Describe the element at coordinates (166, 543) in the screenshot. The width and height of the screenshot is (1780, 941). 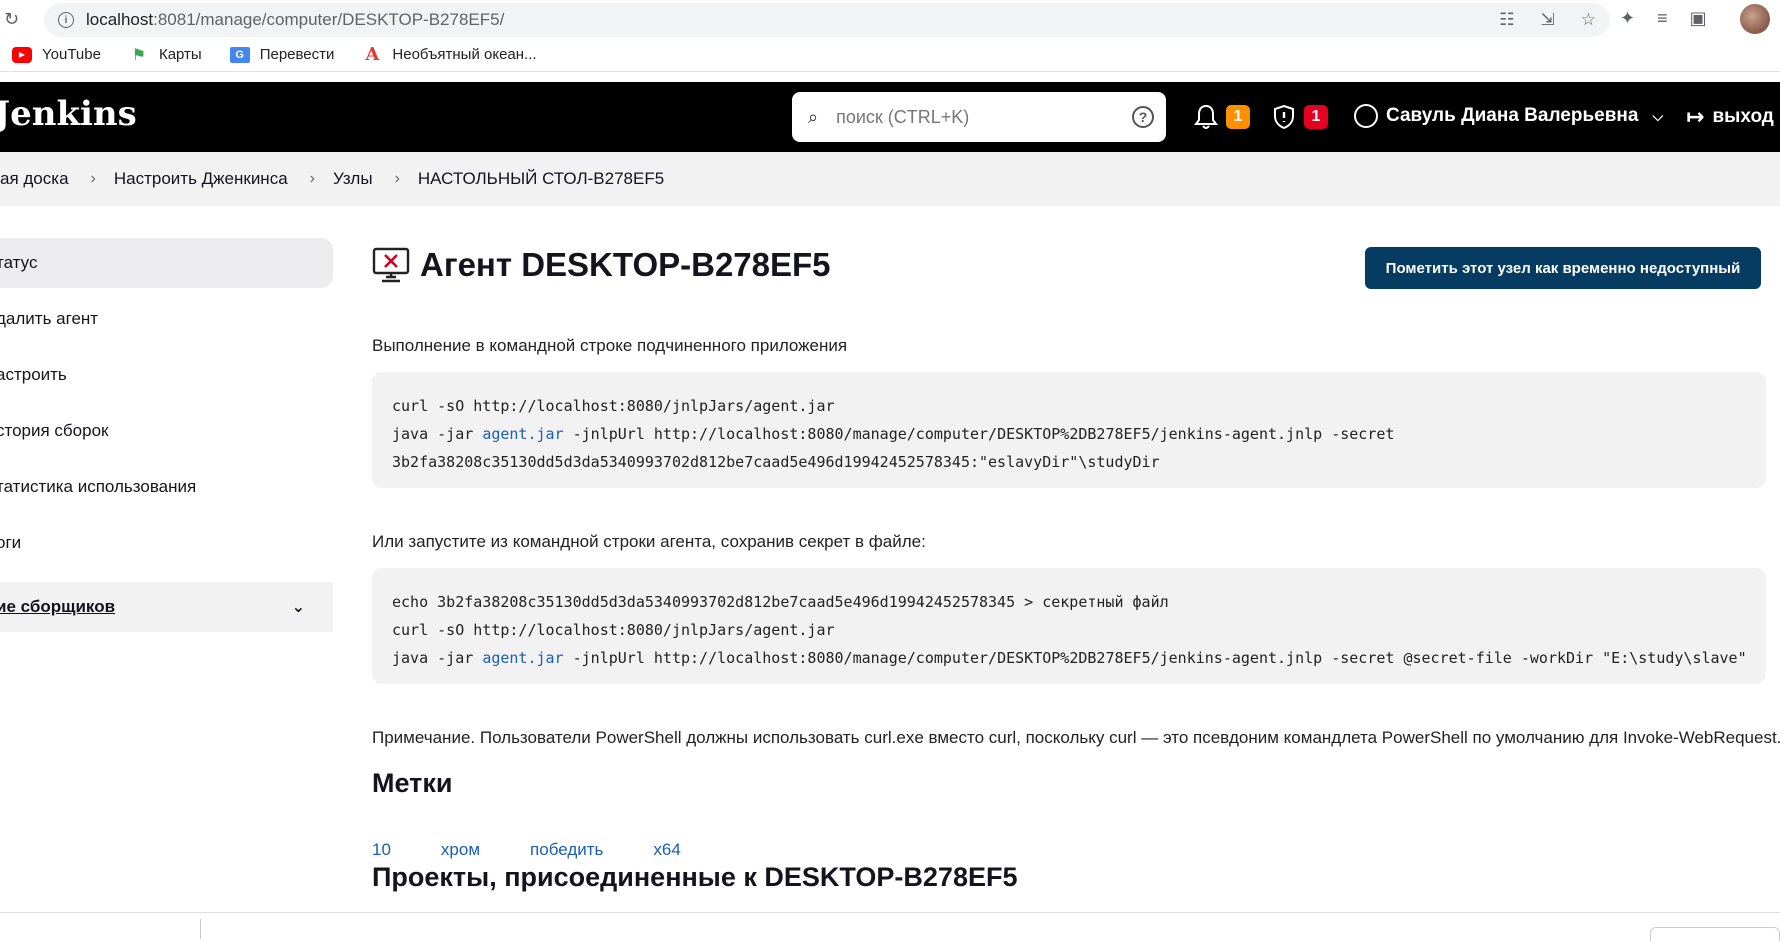
I see `sidebar-item-logs: оги` at that location.